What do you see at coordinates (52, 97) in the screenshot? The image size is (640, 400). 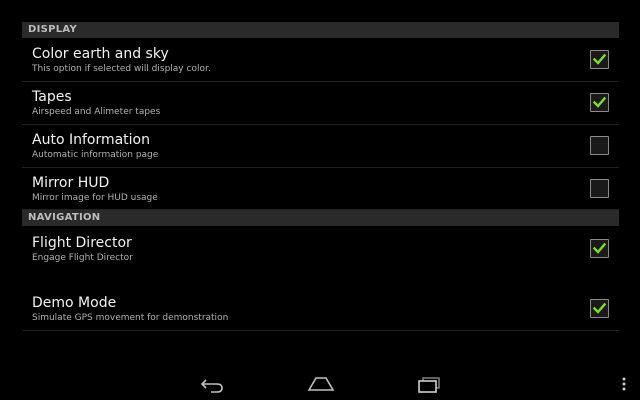 I see `pref-title: Tapes` at bounding box center [52, 97].